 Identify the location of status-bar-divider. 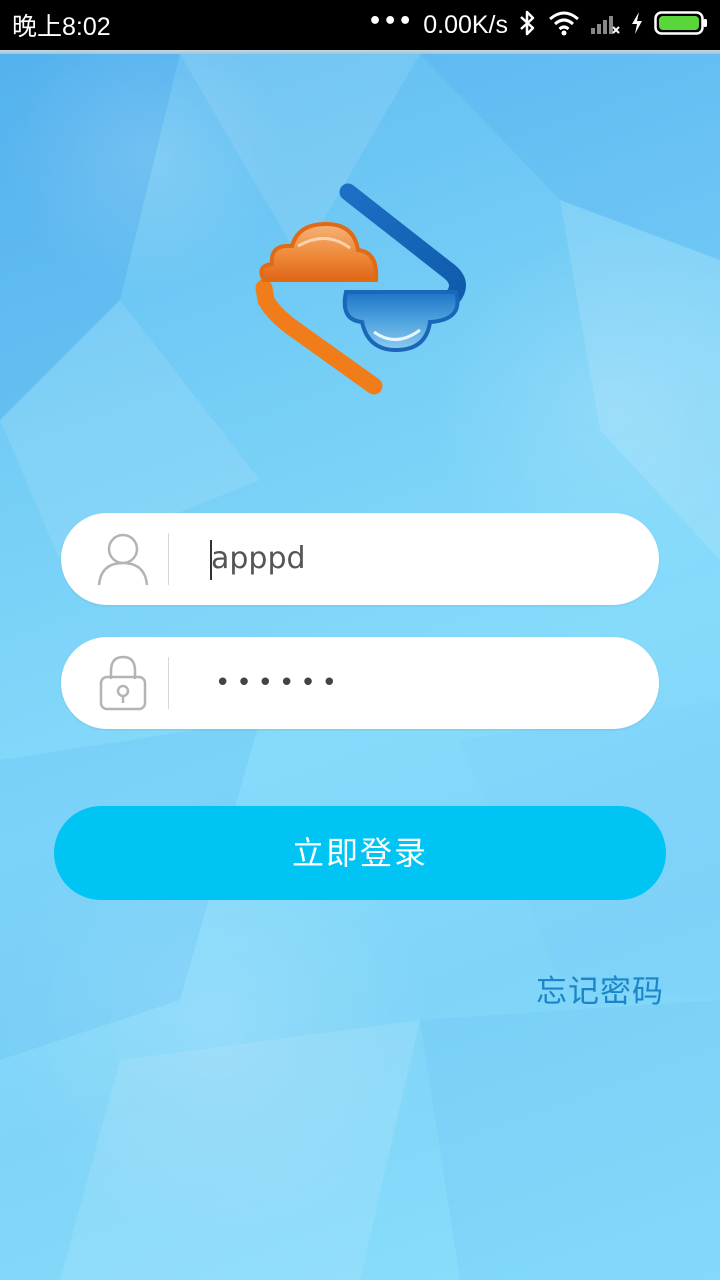
(360, 52).